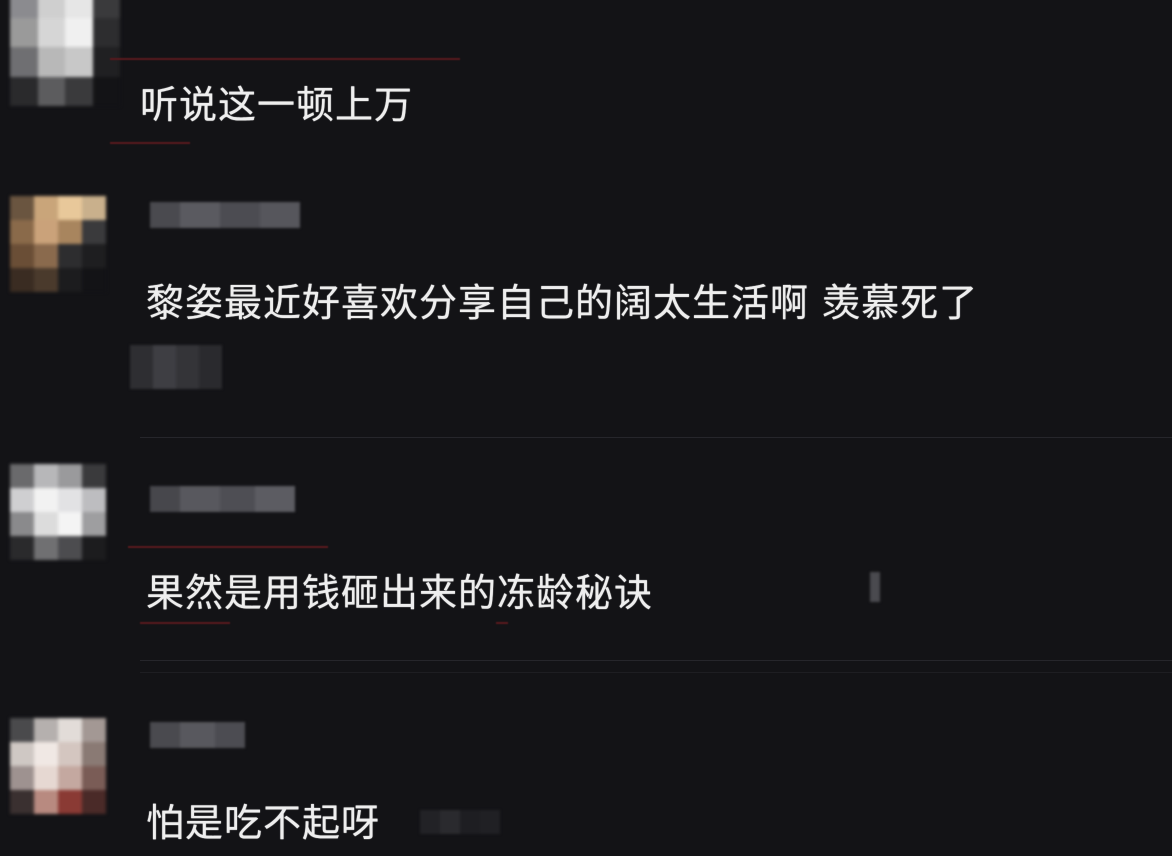  Describe the element at coordinates (400, 593) in the screenshot. I see `comment-text: 果然是用钱砸出来的冻龄秘诀` at that location.